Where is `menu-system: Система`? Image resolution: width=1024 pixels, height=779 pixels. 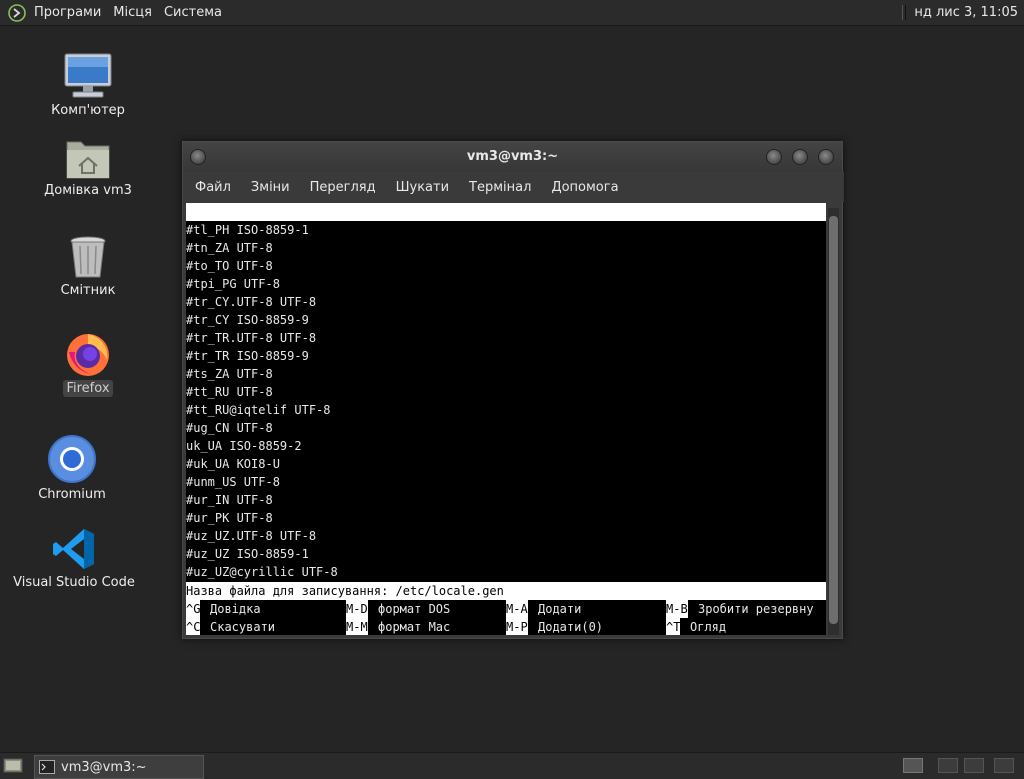 menu-system: Система is located at coordinates (193, 12).